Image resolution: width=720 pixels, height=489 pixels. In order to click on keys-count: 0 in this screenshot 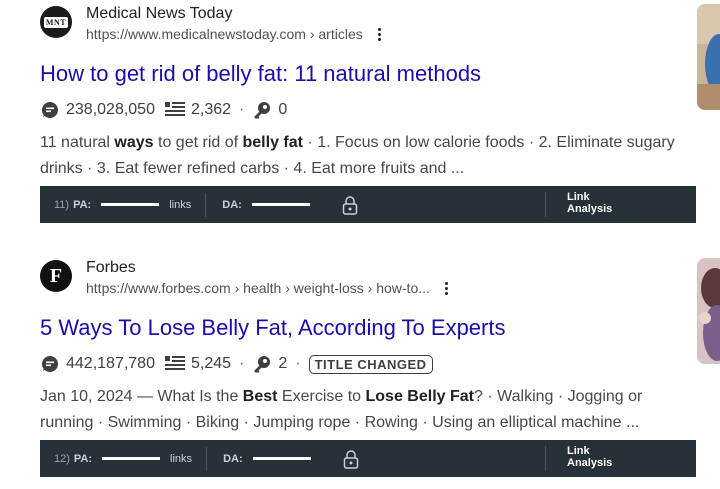, I will do `click(283, 109)`.